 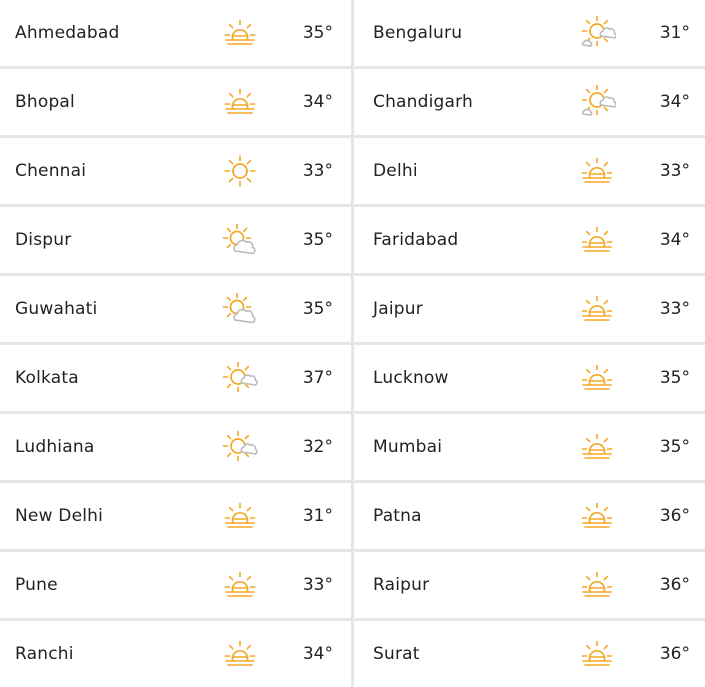 I want to click on city-weather-cell: Raipur 36°, so click(x=529, y=585).